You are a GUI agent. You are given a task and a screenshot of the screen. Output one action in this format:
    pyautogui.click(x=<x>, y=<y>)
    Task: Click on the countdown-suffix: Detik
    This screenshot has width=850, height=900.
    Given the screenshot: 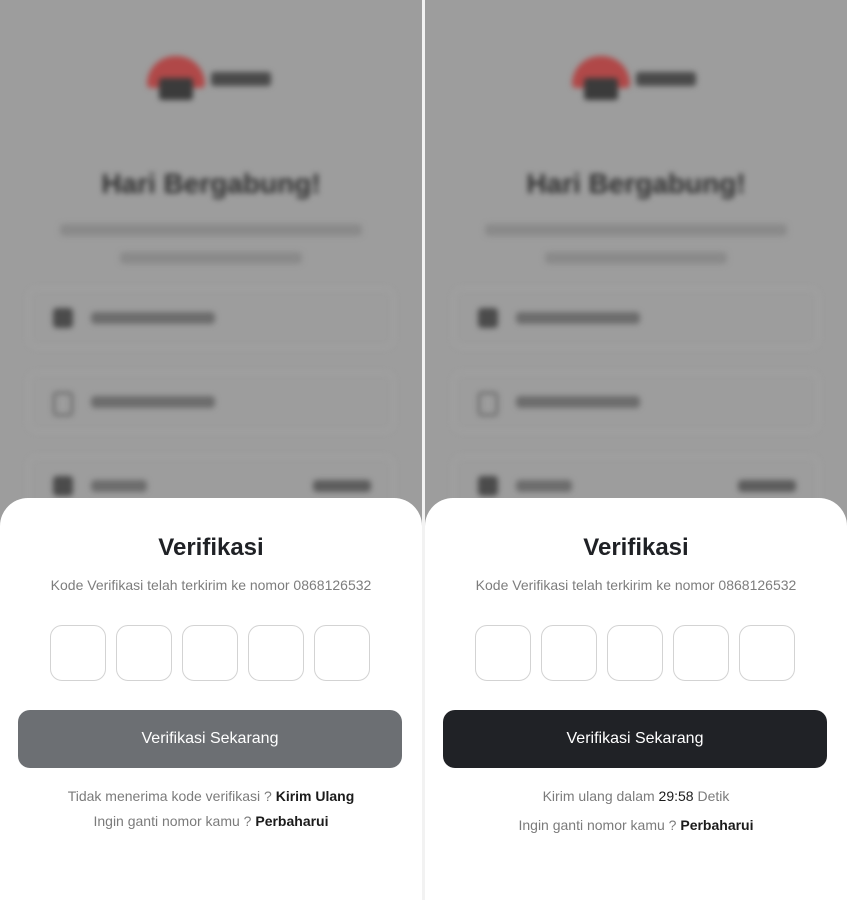 What is the action you would take?
    pyautogui.click(x=713, y=796)
    